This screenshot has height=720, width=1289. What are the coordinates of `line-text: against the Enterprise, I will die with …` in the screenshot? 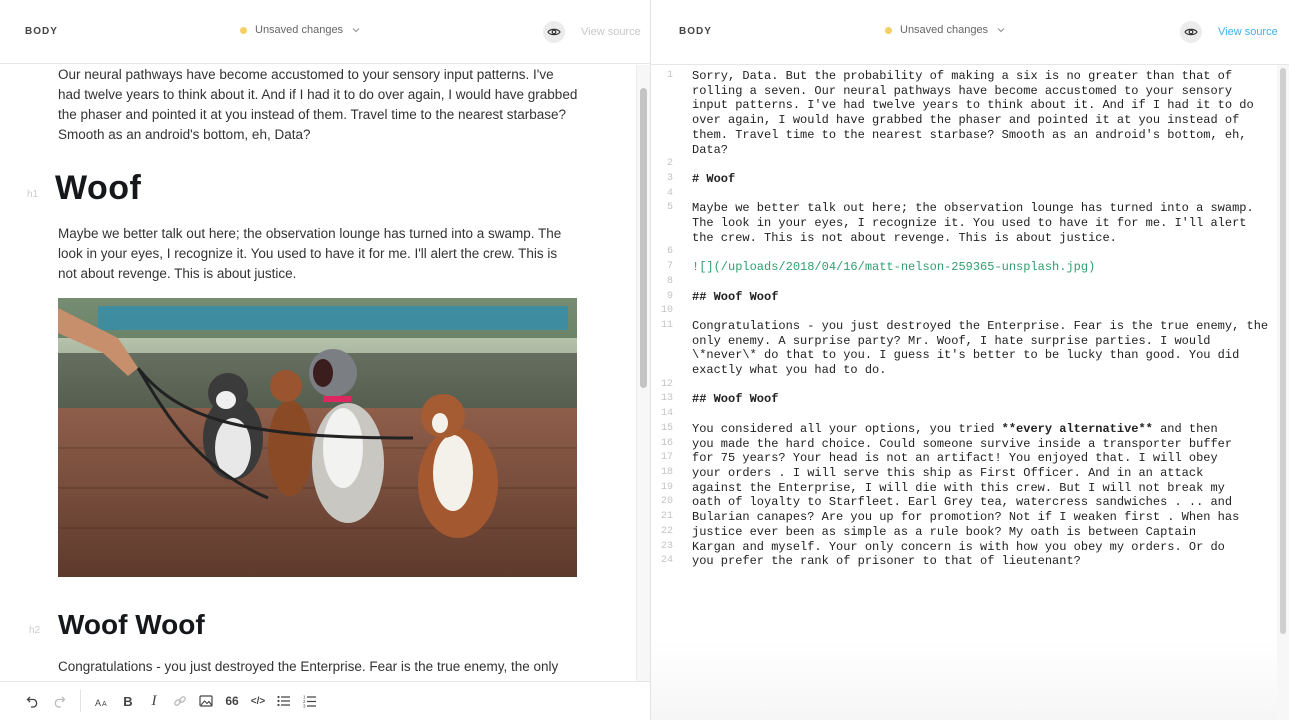 It's located at (958, 487).